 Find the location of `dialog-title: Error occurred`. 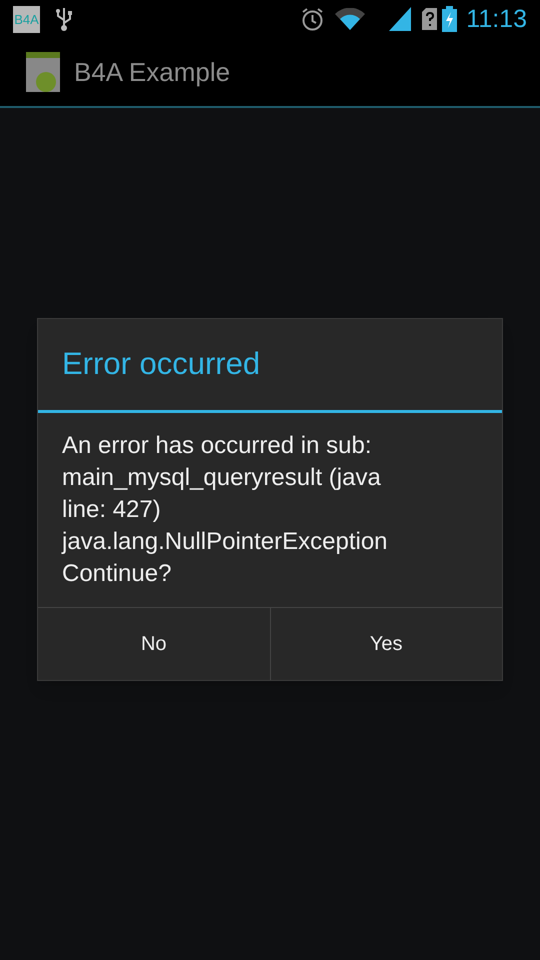

dialog-title: Error occurred is located at coordinates (161, 364).